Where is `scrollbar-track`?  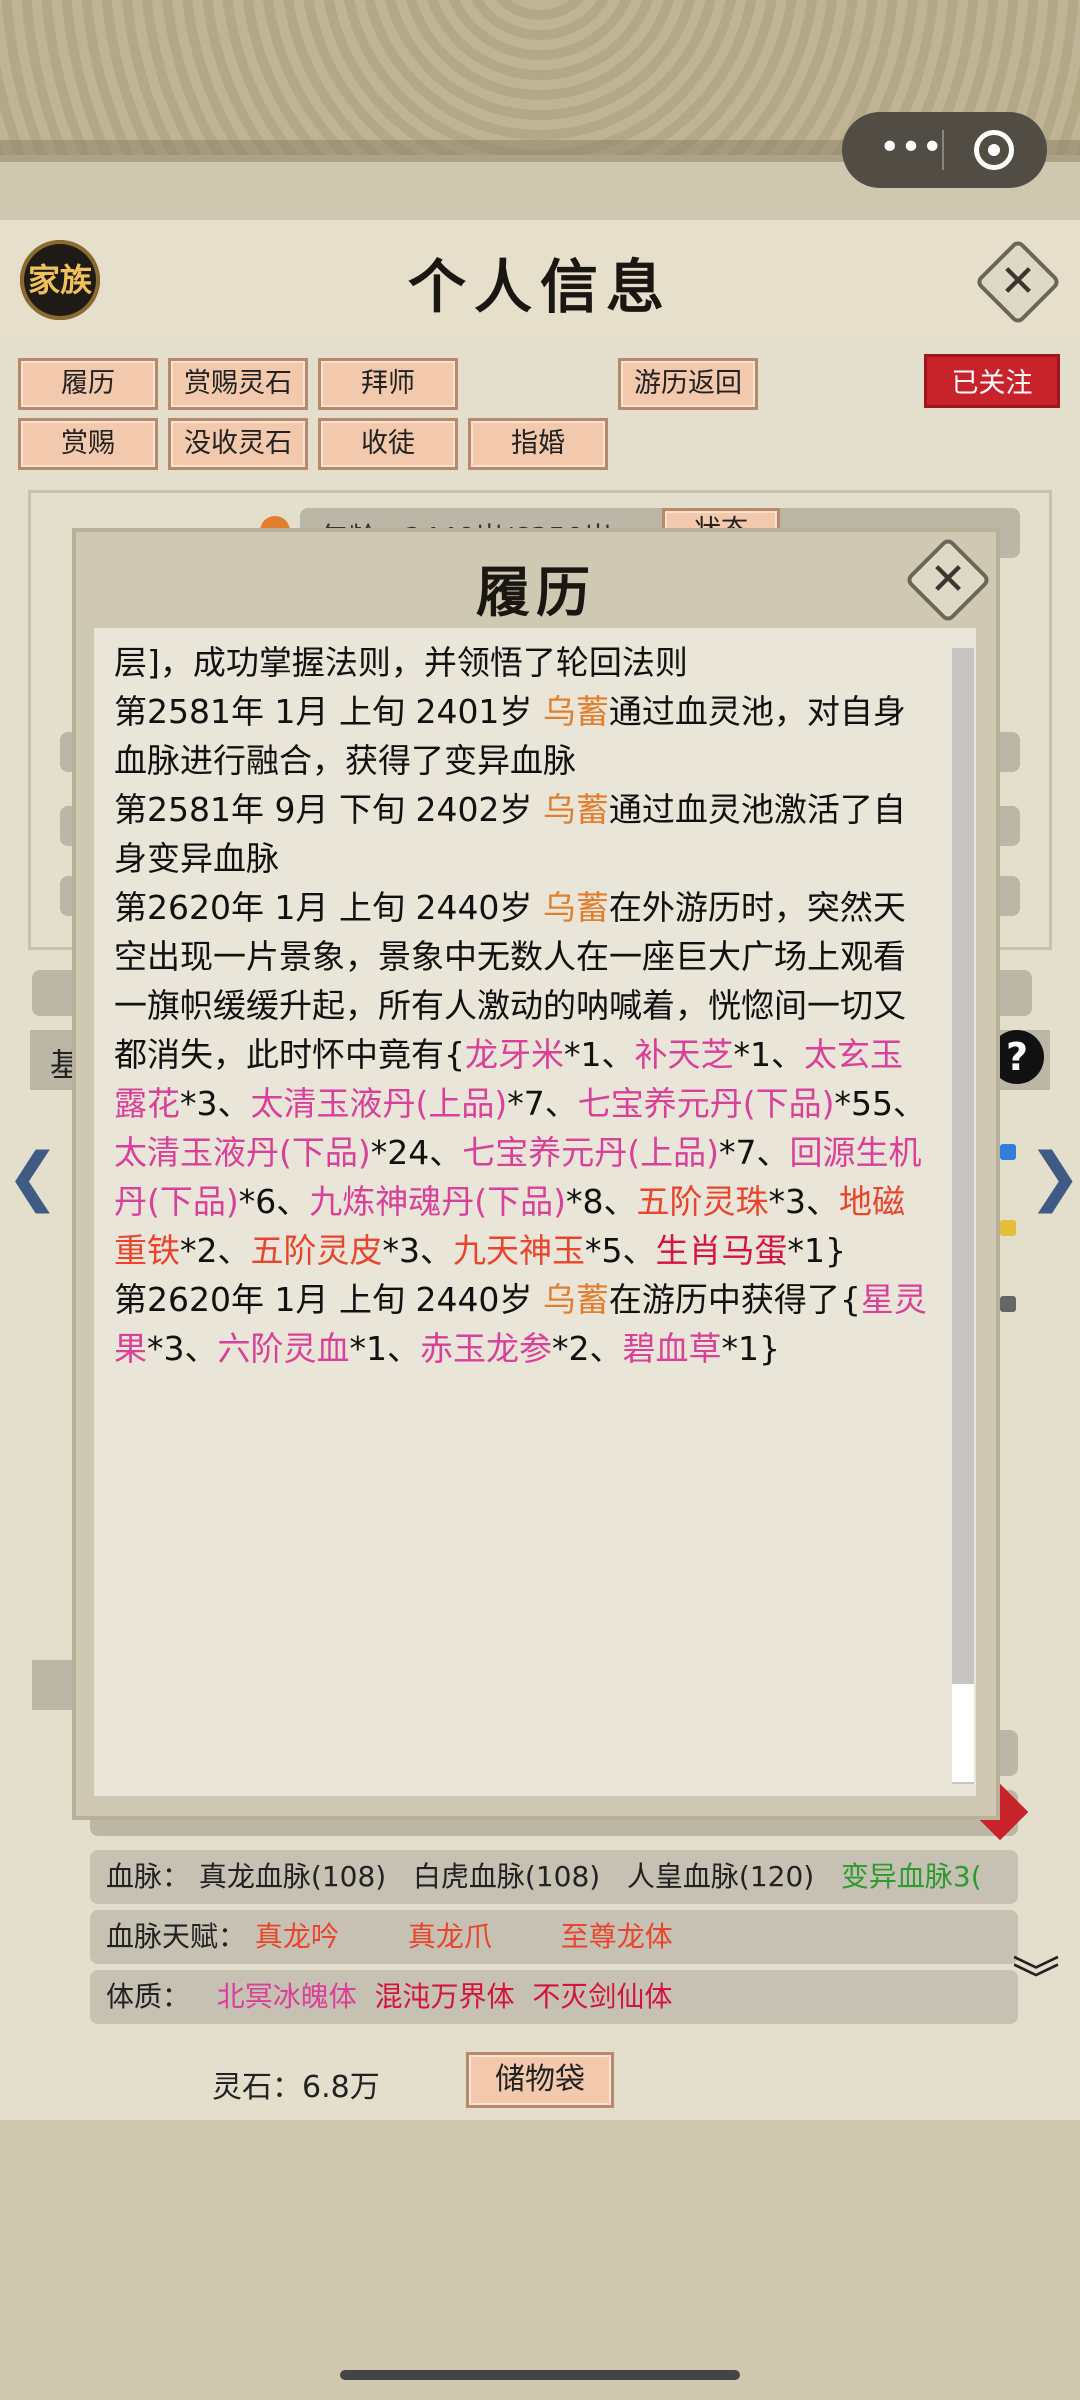
scrollbar-track is located at coordinates (963, 1216).